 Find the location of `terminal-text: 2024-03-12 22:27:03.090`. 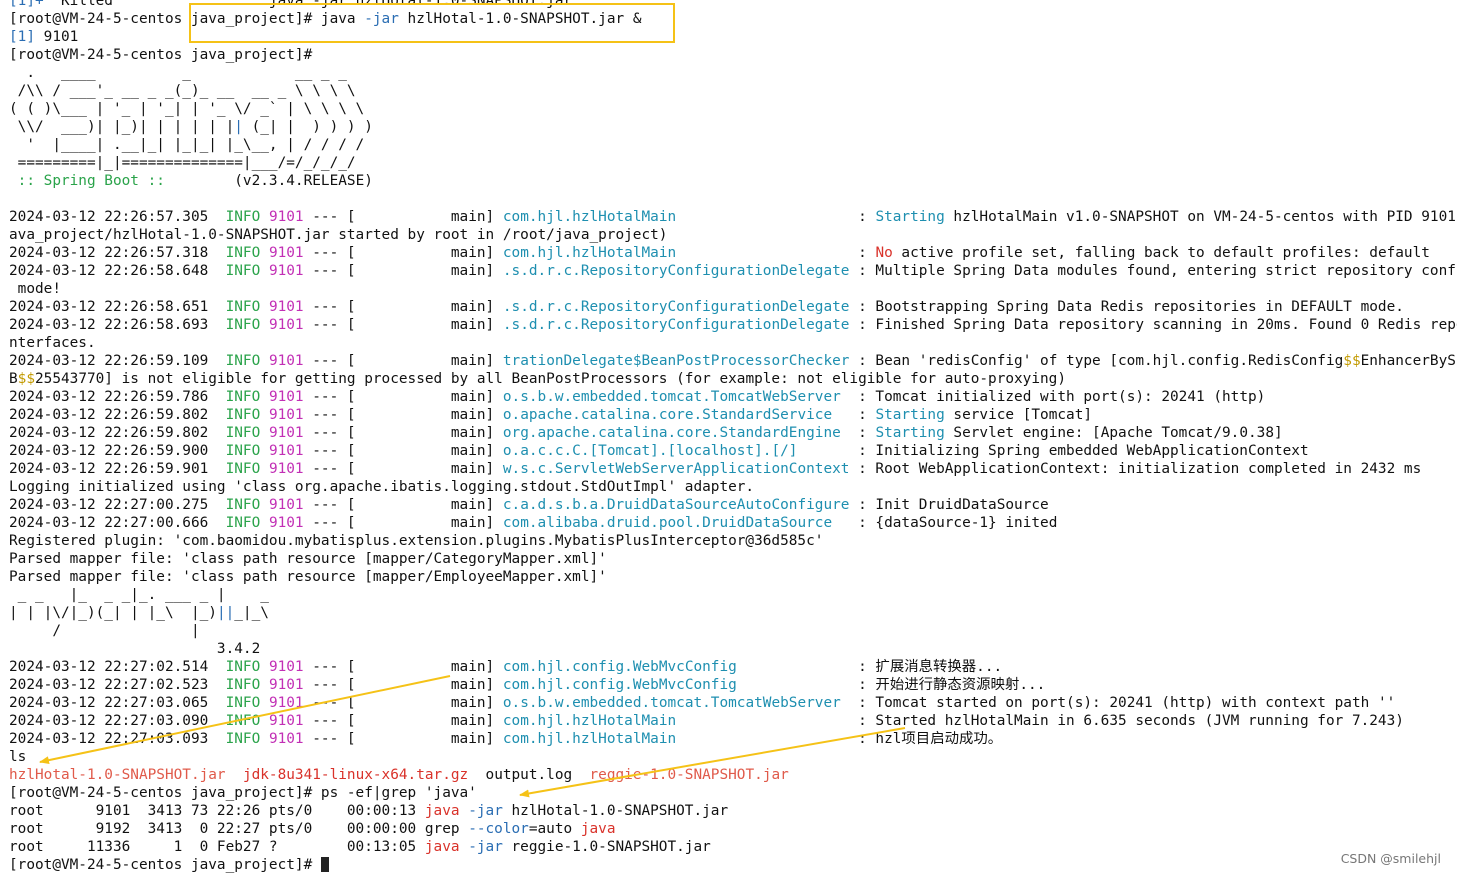

terminal-text: 2024-03-12 22:27:03.090 is located at coordinates (117, 721).